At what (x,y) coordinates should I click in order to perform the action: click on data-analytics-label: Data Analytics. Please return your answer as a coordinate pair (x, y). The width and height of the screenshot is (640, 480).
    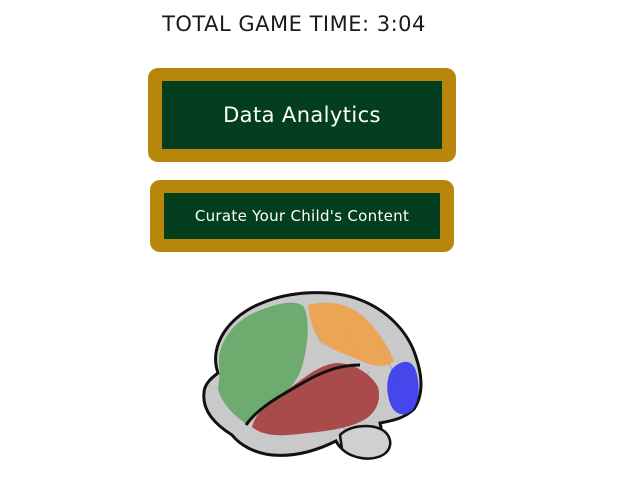
    Looking at the image, I should click on (302, 115).